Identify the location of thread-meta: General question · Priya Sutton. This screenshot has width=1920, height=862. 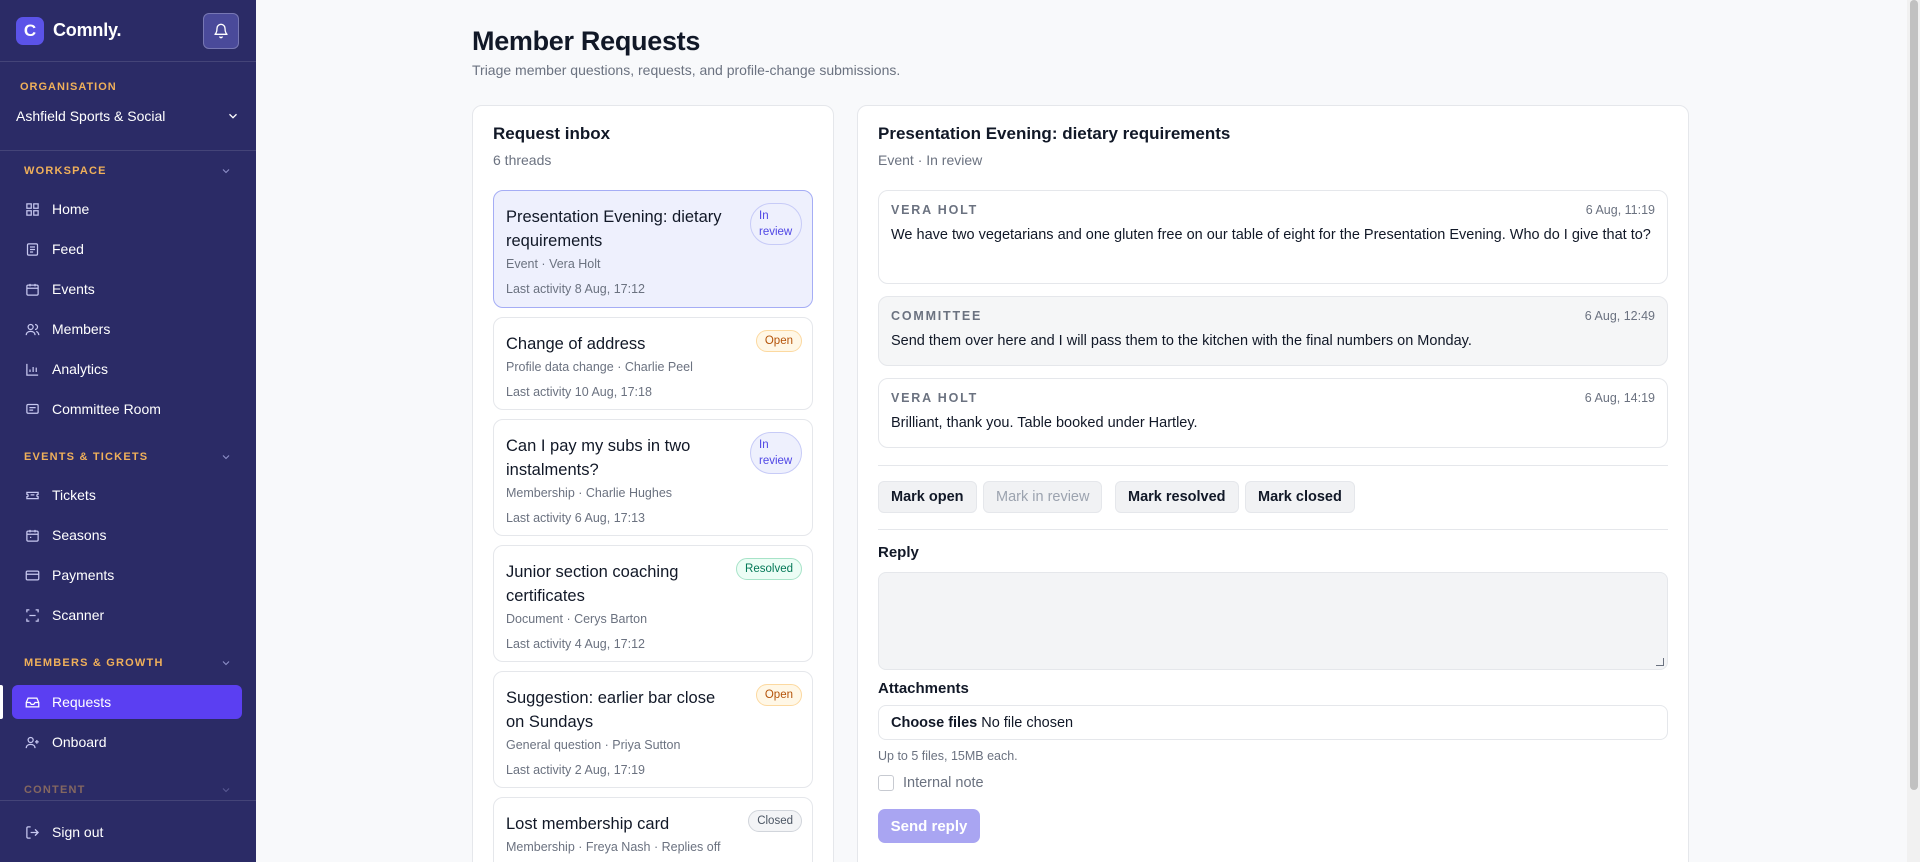
(593, 745).